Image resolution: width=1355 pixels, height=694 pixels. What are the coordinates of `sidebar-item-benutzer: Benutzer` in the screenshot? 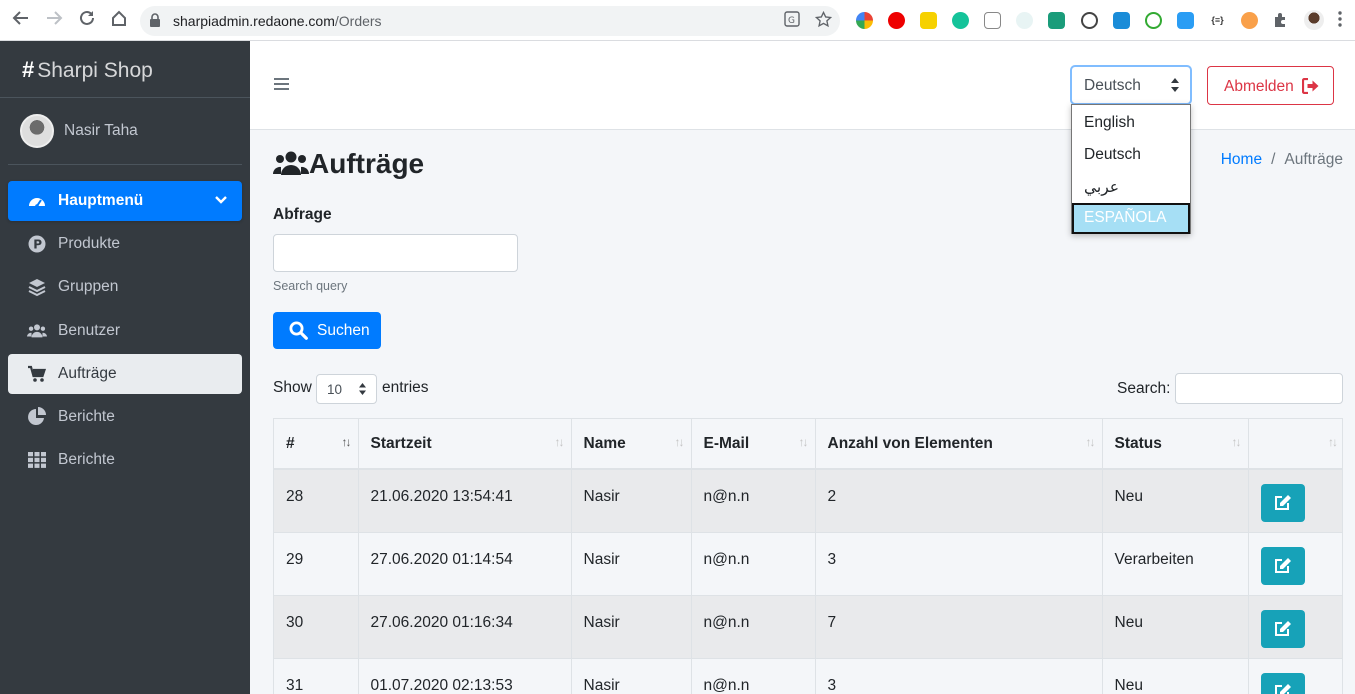 It's located at (125, 331).